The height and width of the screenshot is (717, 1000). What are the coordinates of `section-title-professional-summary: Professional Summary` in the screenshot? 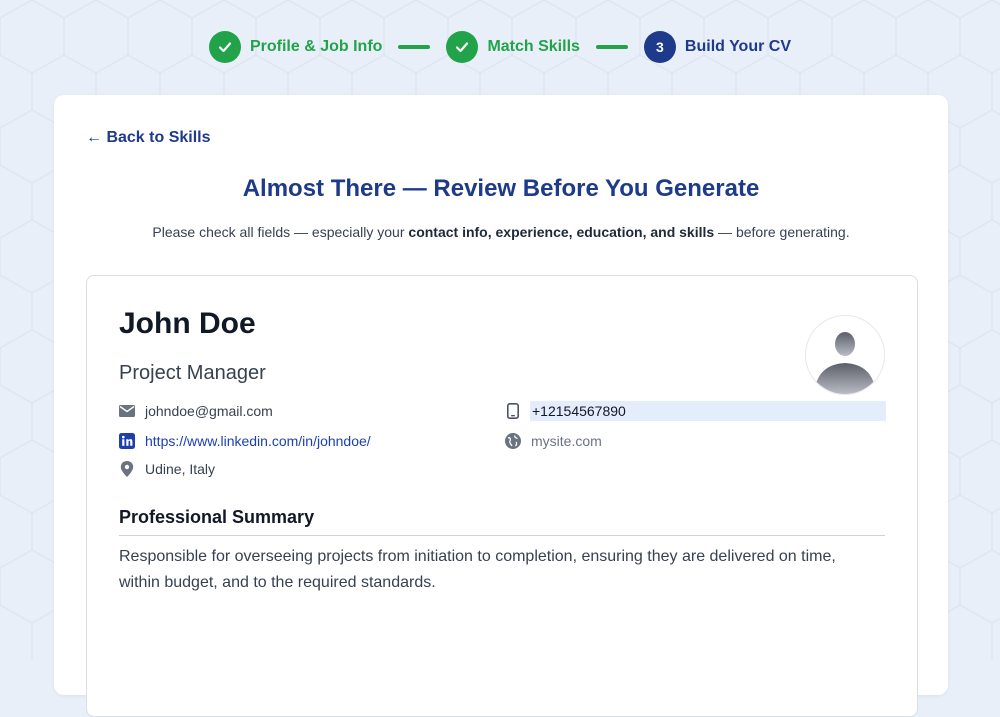 It's located at (217, 517).